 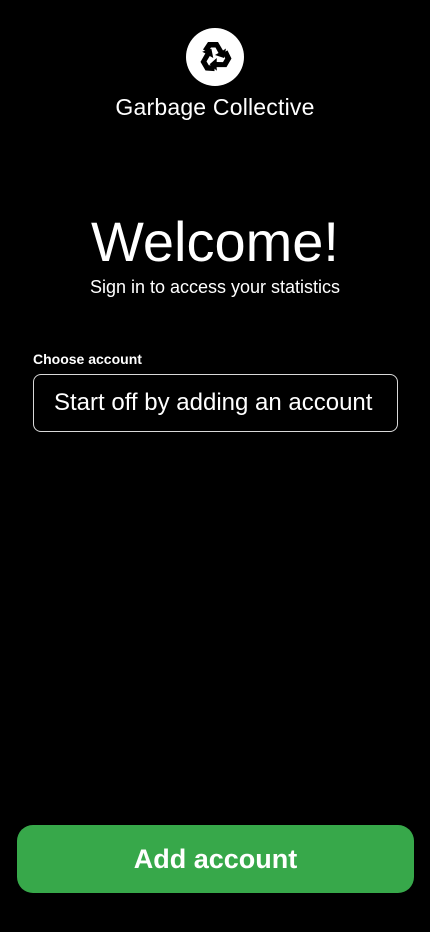 I want to click on recycle-logo, so click(x=215, y=57).